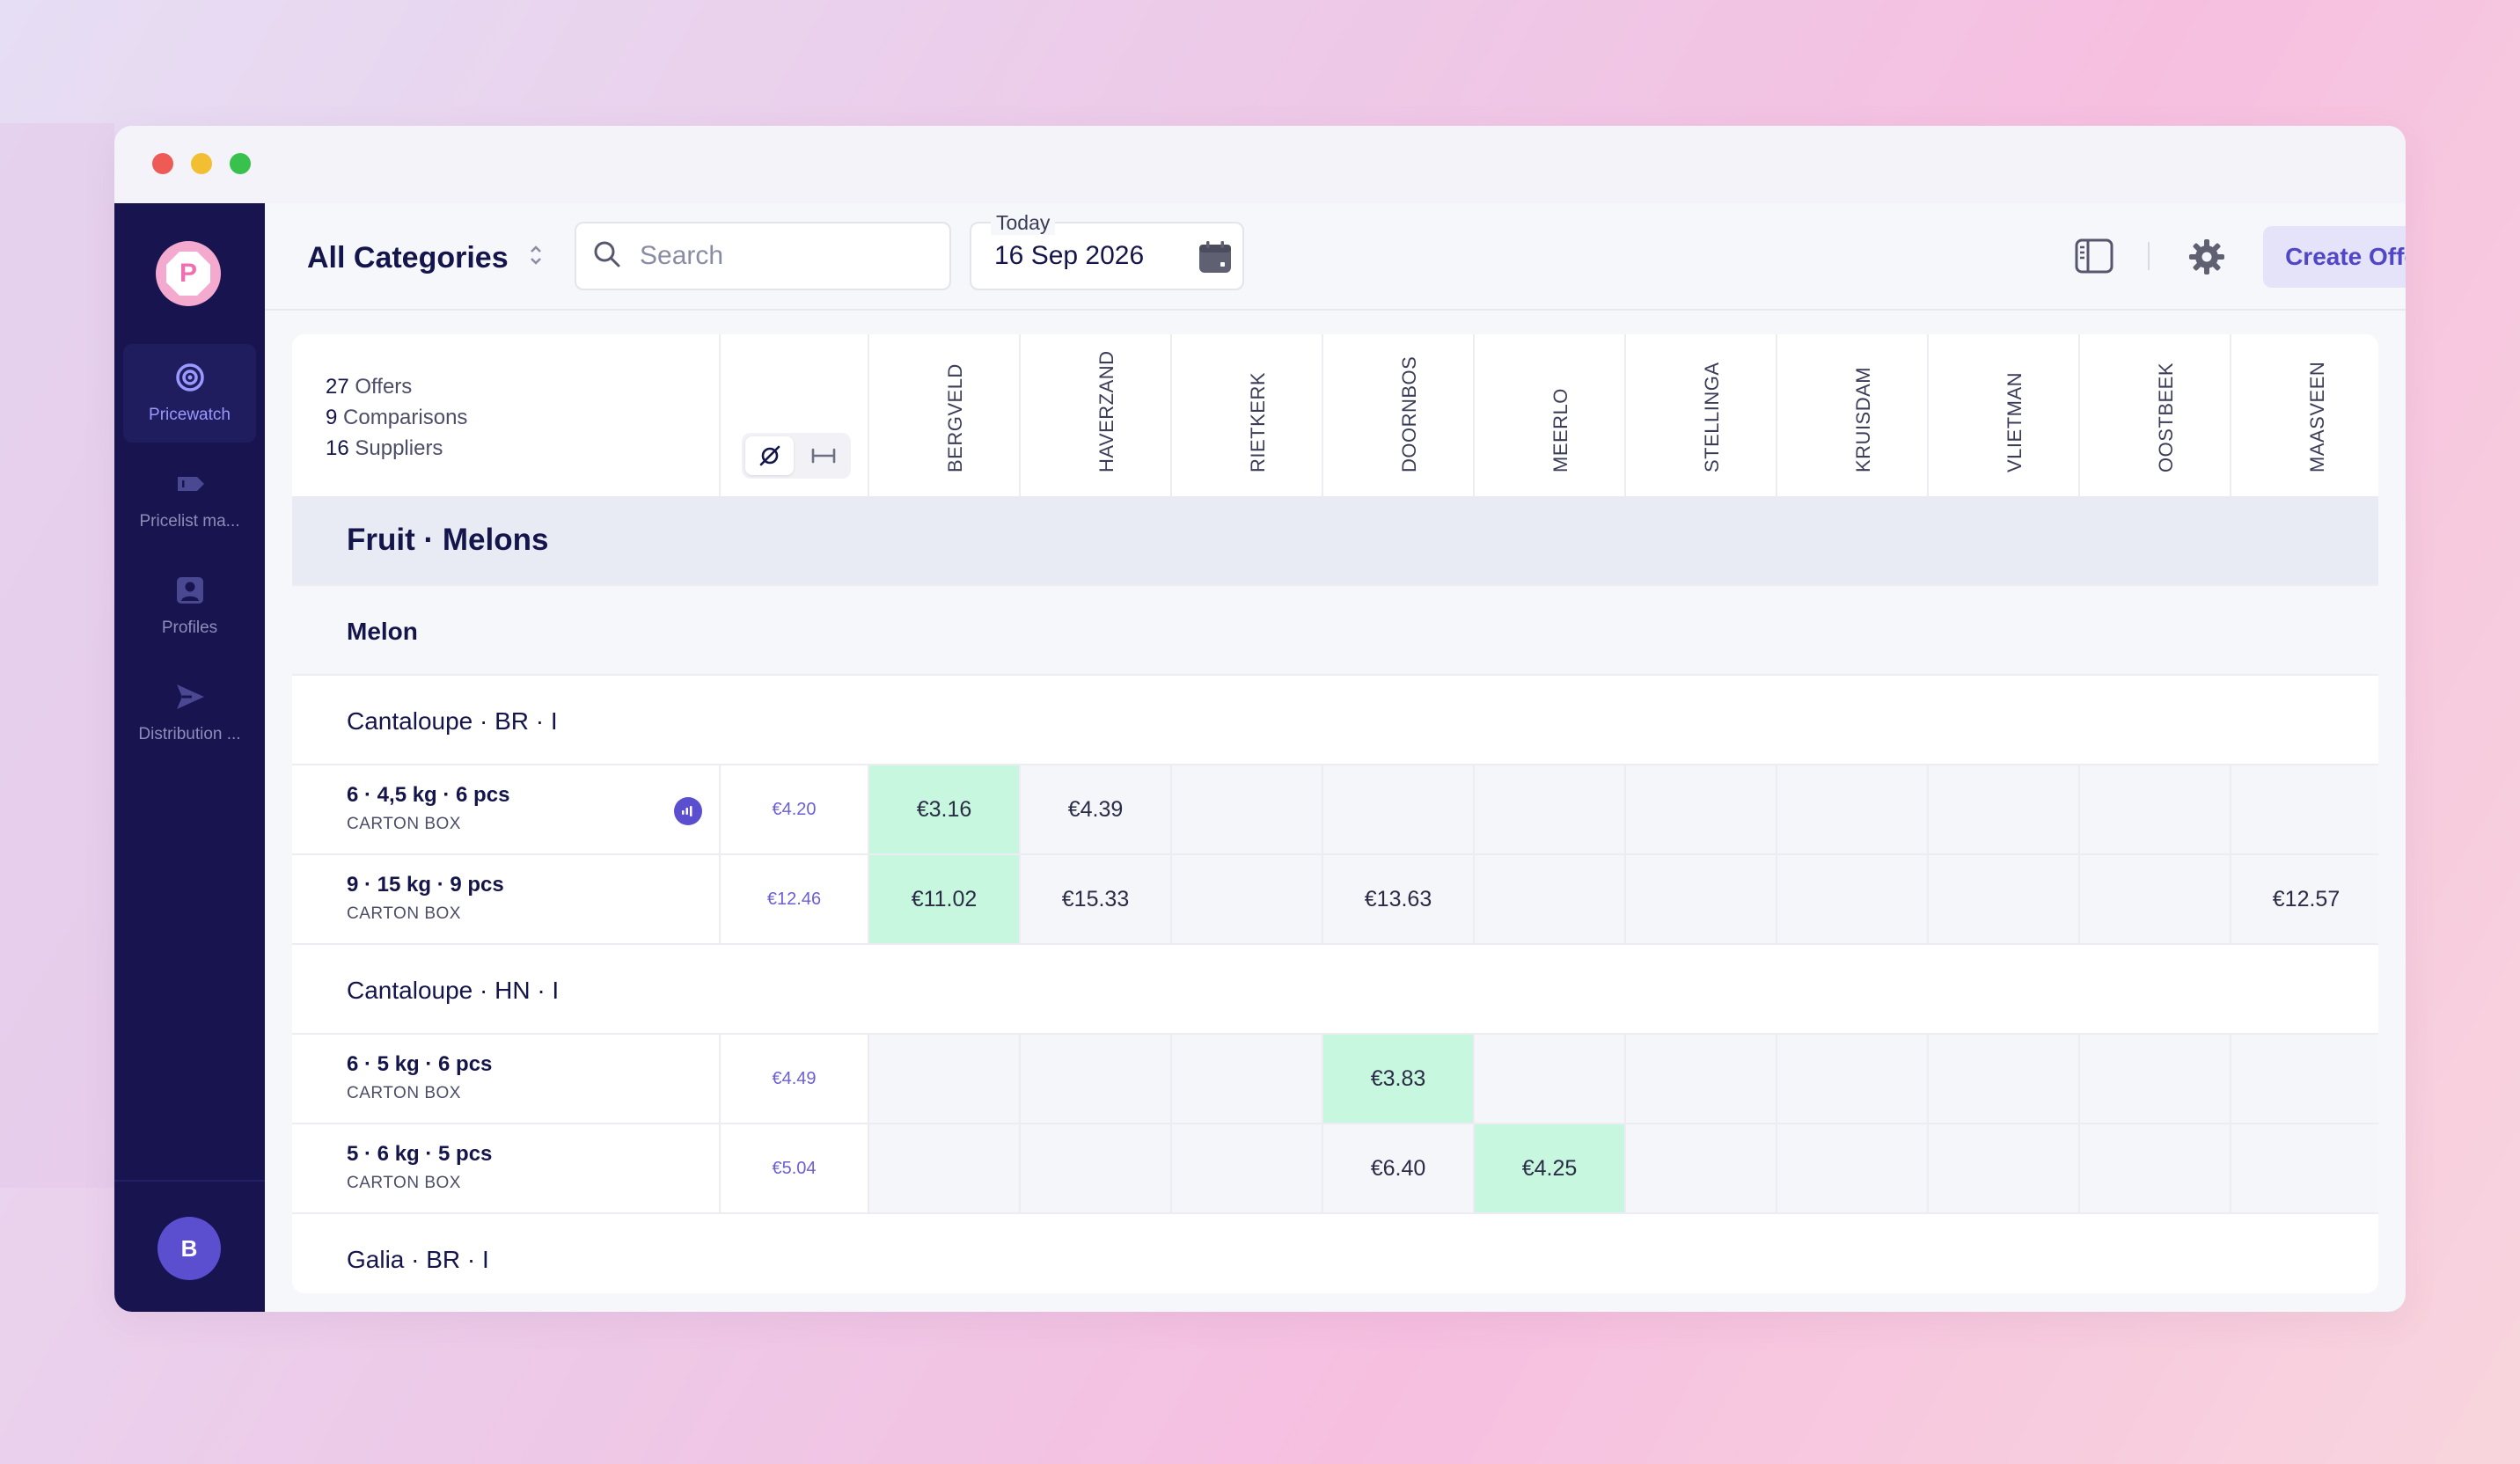 The image size is (2520, 1464). What do you see at coordinates (1247, 415) in the screenshot?
I see `supplier-column-header: RIETKERK` at bounding box center [1247, 415].